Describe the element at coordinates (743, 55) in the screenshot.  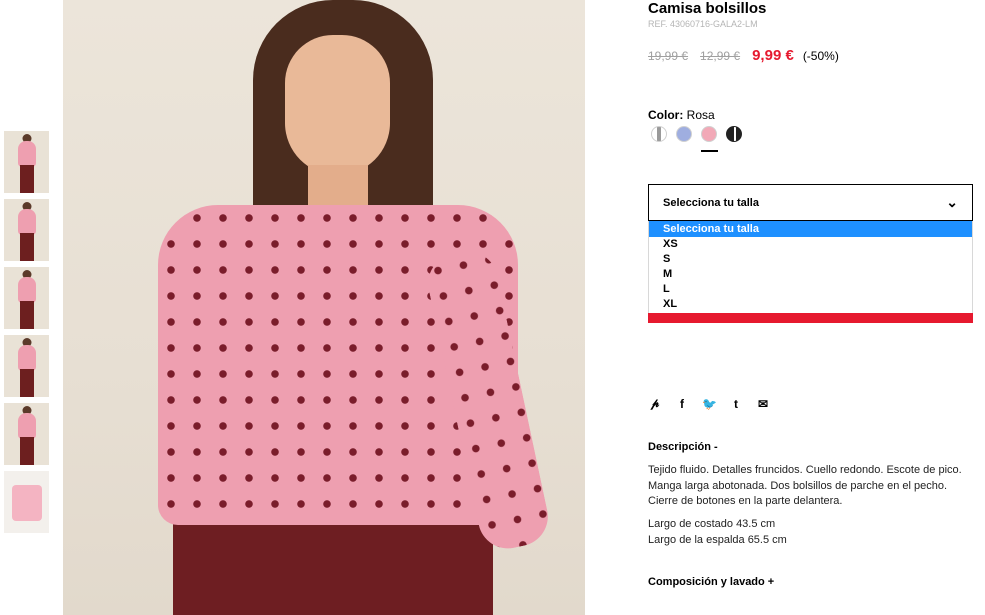
I see `price-row: 19,99 € 12,99 € 9,99 € (-50%)` at that location.